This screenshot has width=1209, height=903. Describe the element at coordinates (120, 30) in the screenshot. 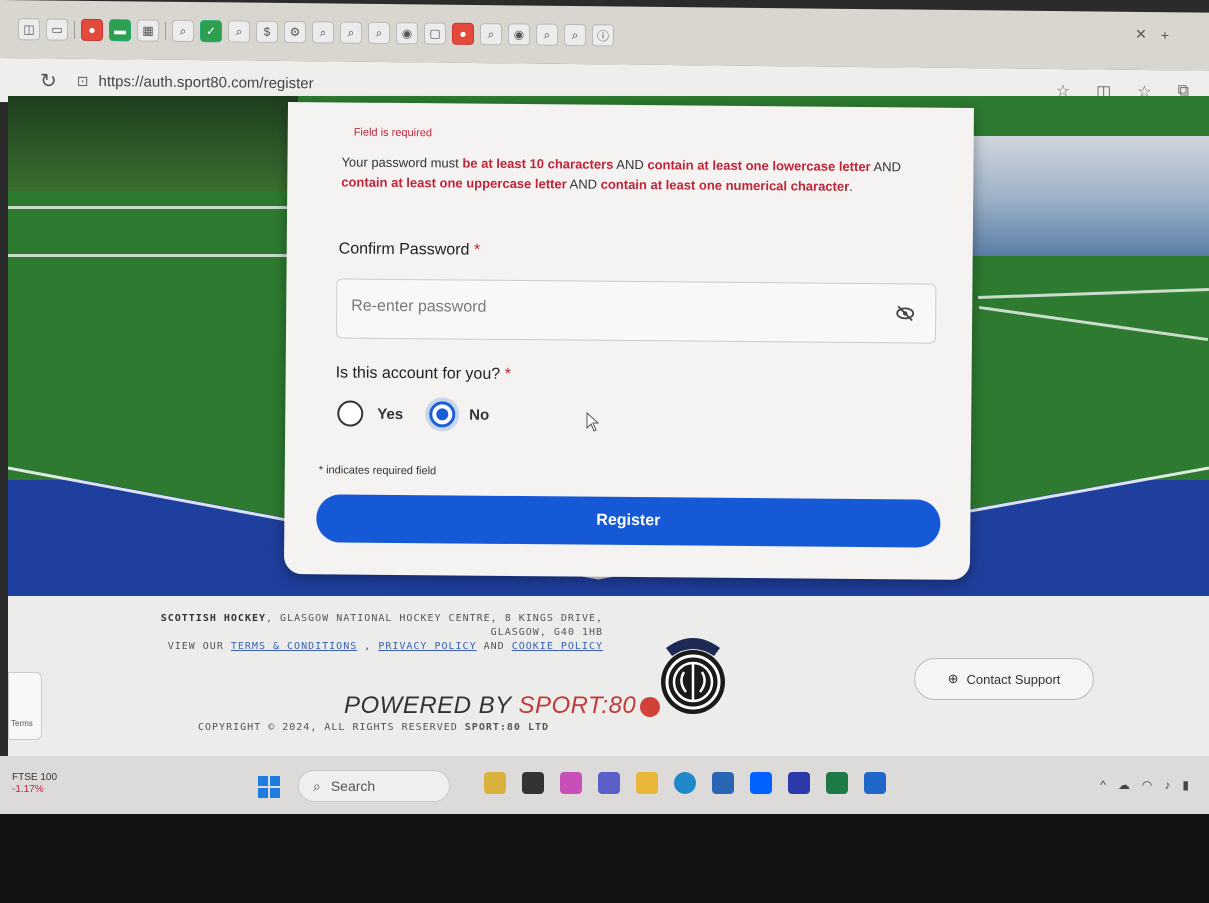

I see `tab-icon: ▬` at that location.